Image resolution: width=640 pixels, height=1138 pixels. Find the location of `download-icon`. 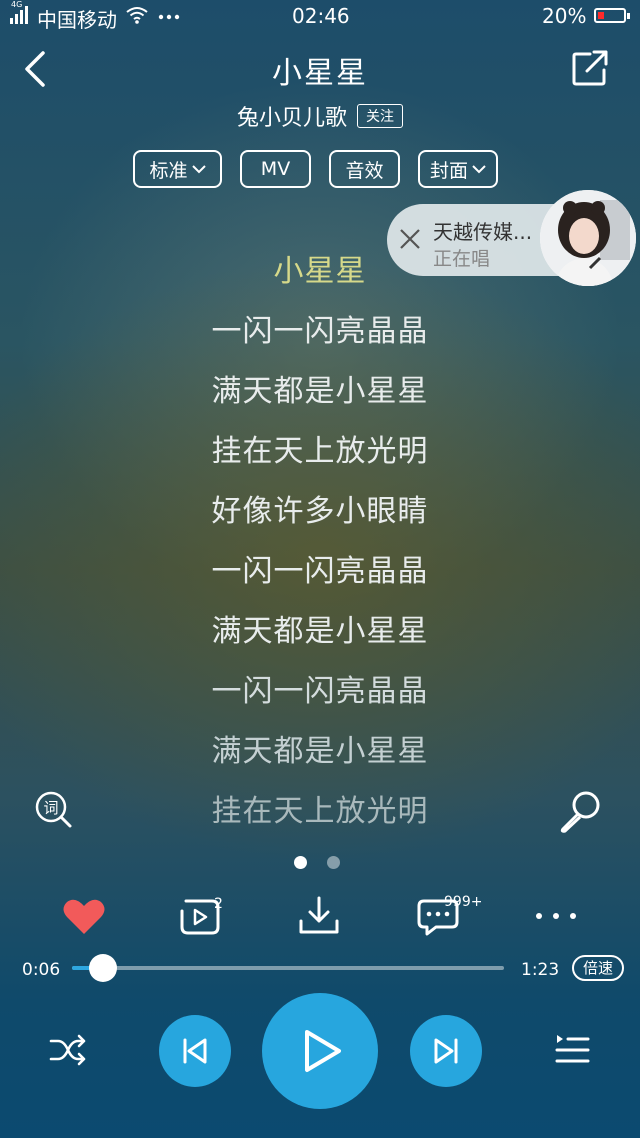

download-icon is located at coordinates (319, 916).